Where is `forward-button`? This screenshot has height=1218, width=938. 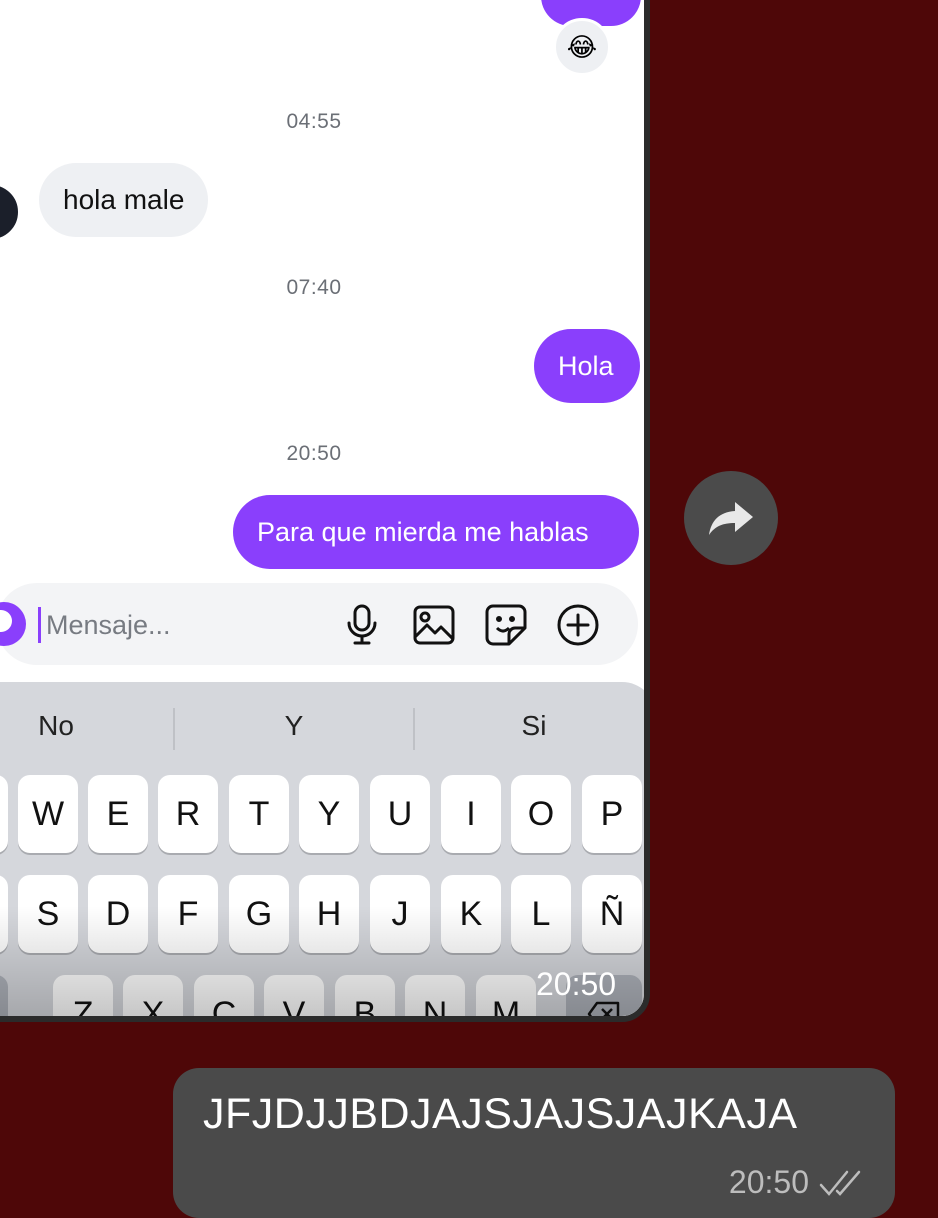
forward-button is located at coordinates (731, 518).